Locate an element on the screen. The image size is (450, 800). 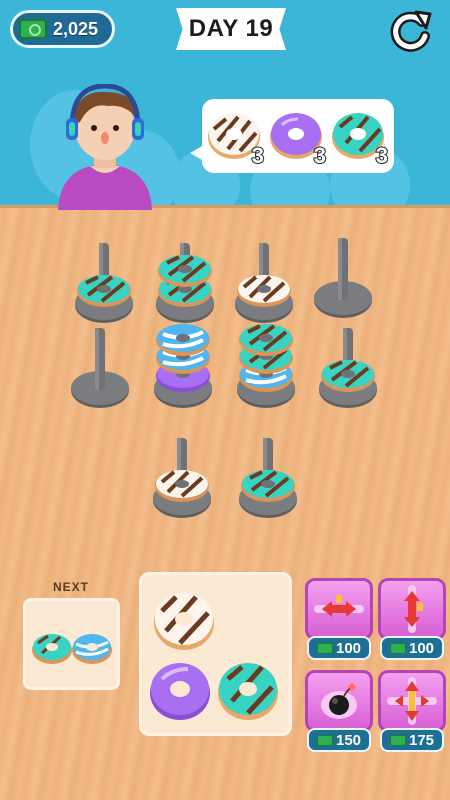
day-banner: DAY 19 is located at coordinates (231, 29).